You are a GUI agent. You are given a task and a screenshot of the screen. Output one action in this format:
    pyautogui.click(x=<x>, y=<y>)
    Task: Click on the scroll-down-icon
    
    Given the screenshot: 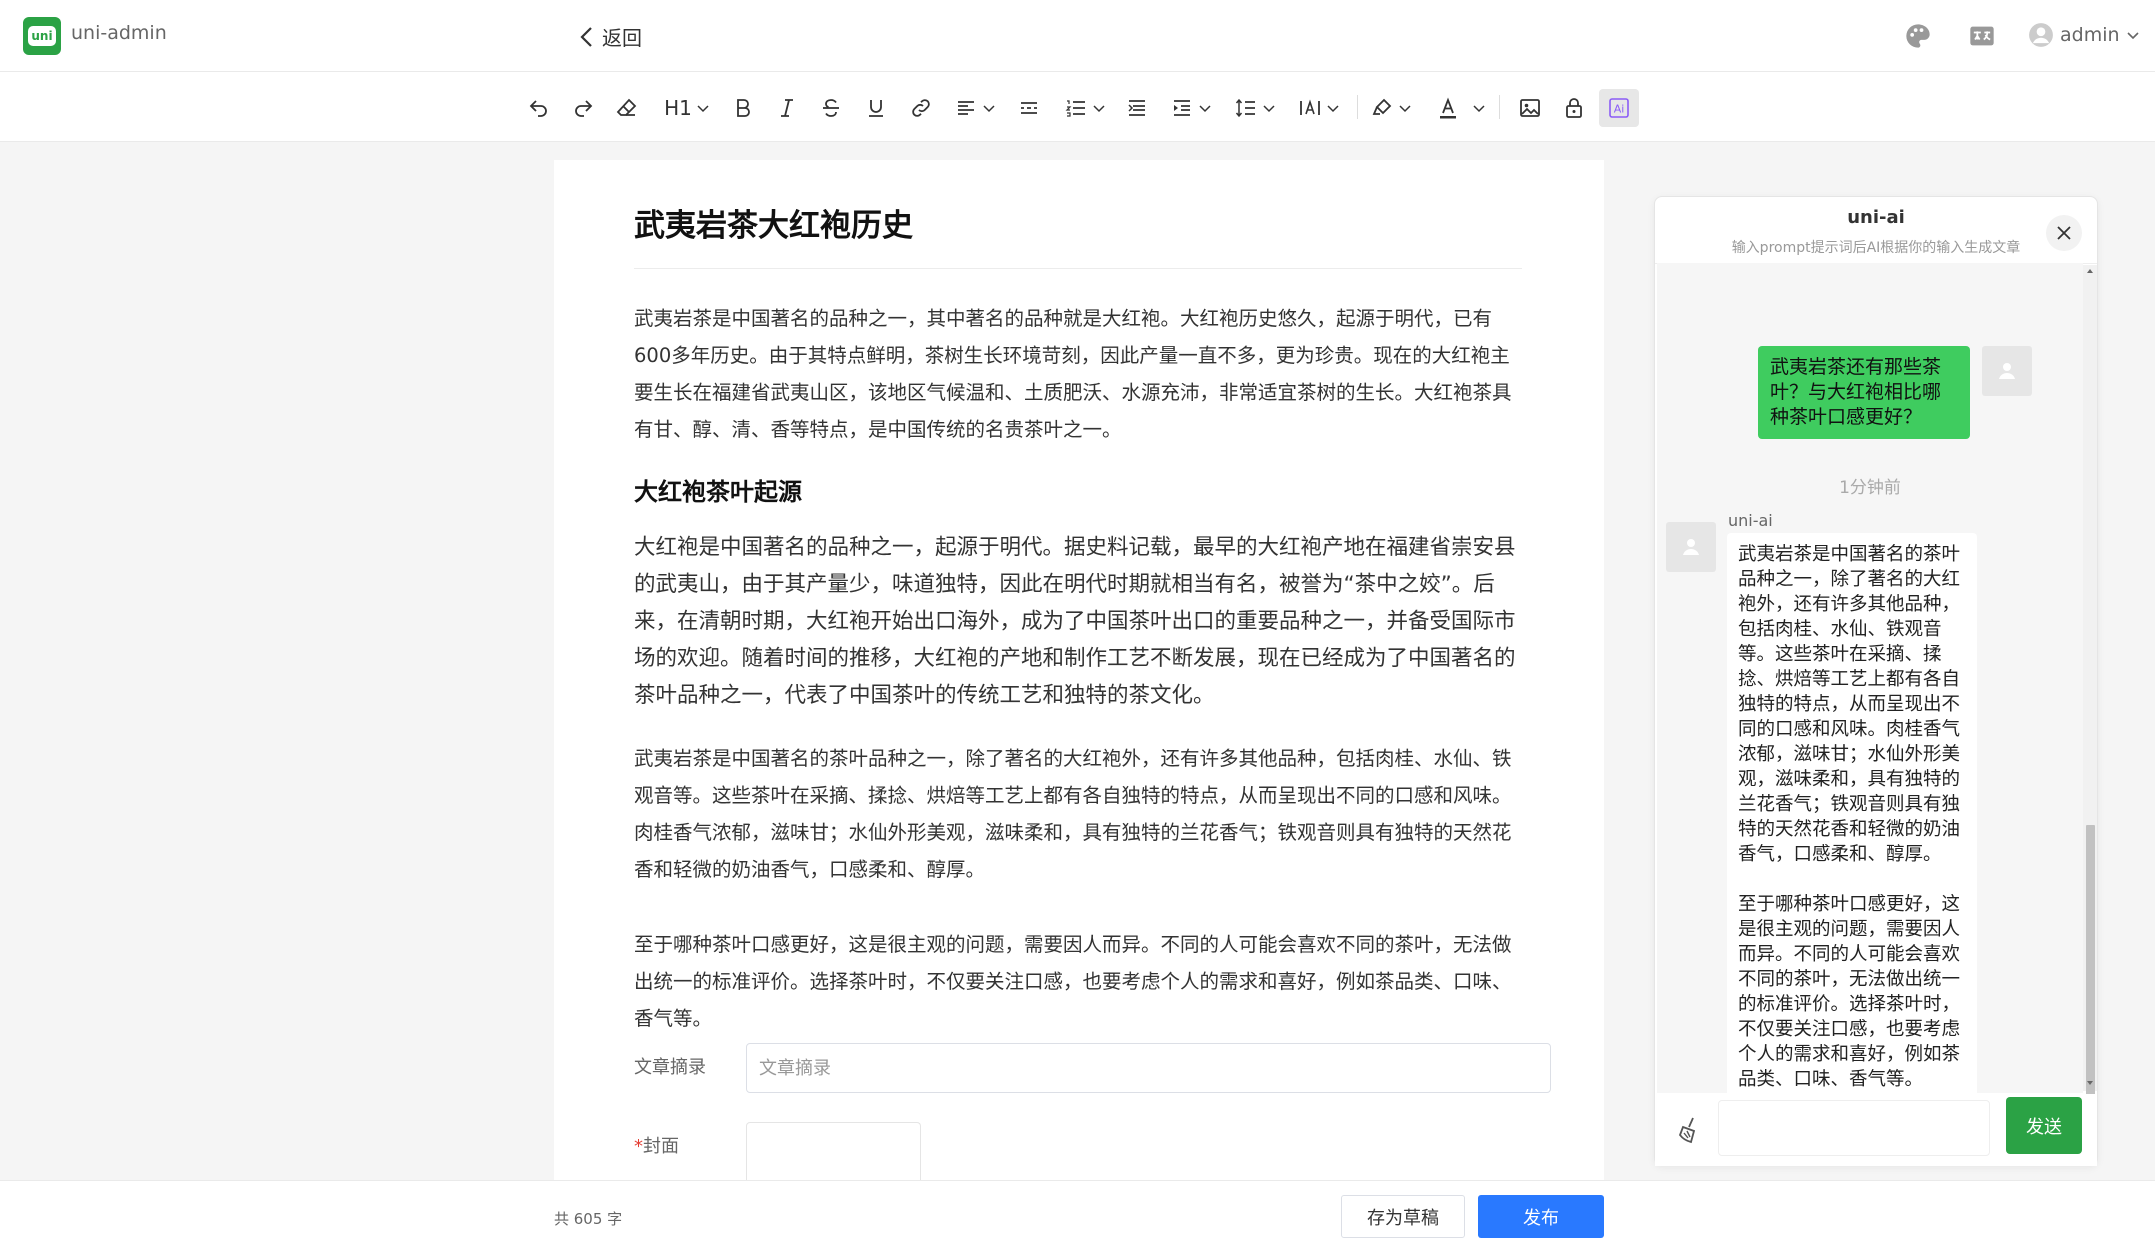 What is the action you would take?
    pyautogui.click(x=2090, y=1083)
    